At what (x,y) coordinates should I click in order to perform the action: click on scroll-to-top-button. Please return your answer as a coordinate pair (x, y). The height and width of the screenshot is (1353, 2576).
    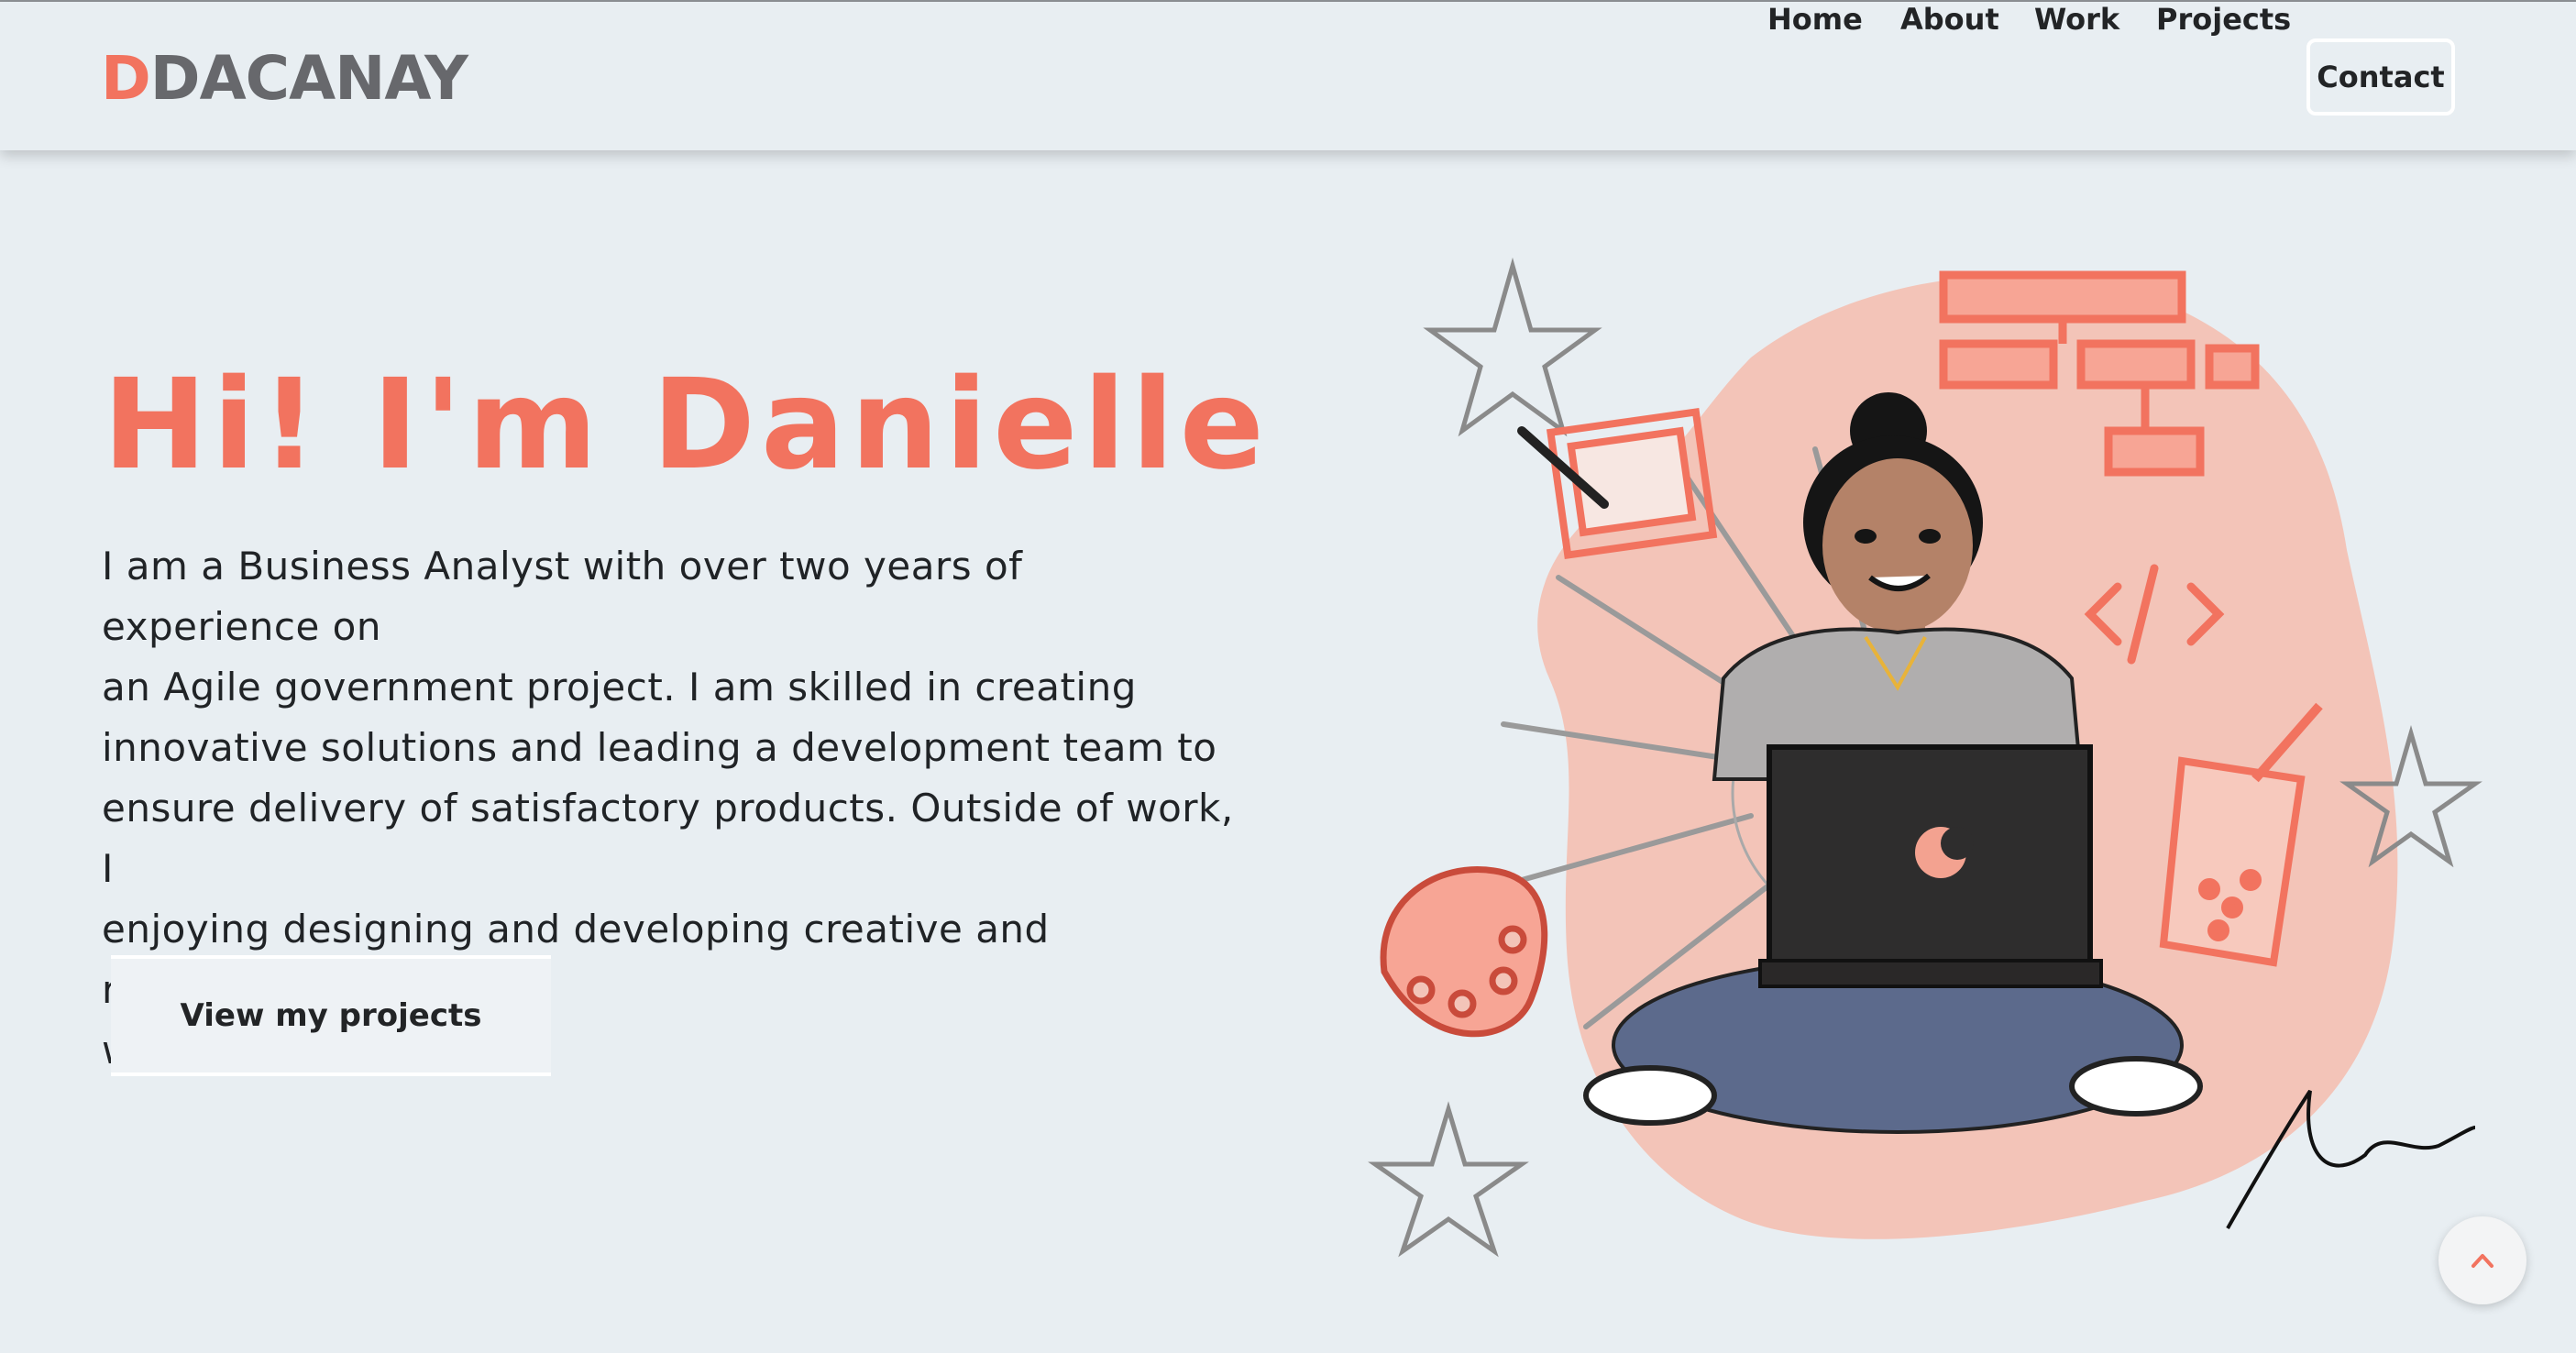
    Looking at the image, I should click on (2482, 1260).